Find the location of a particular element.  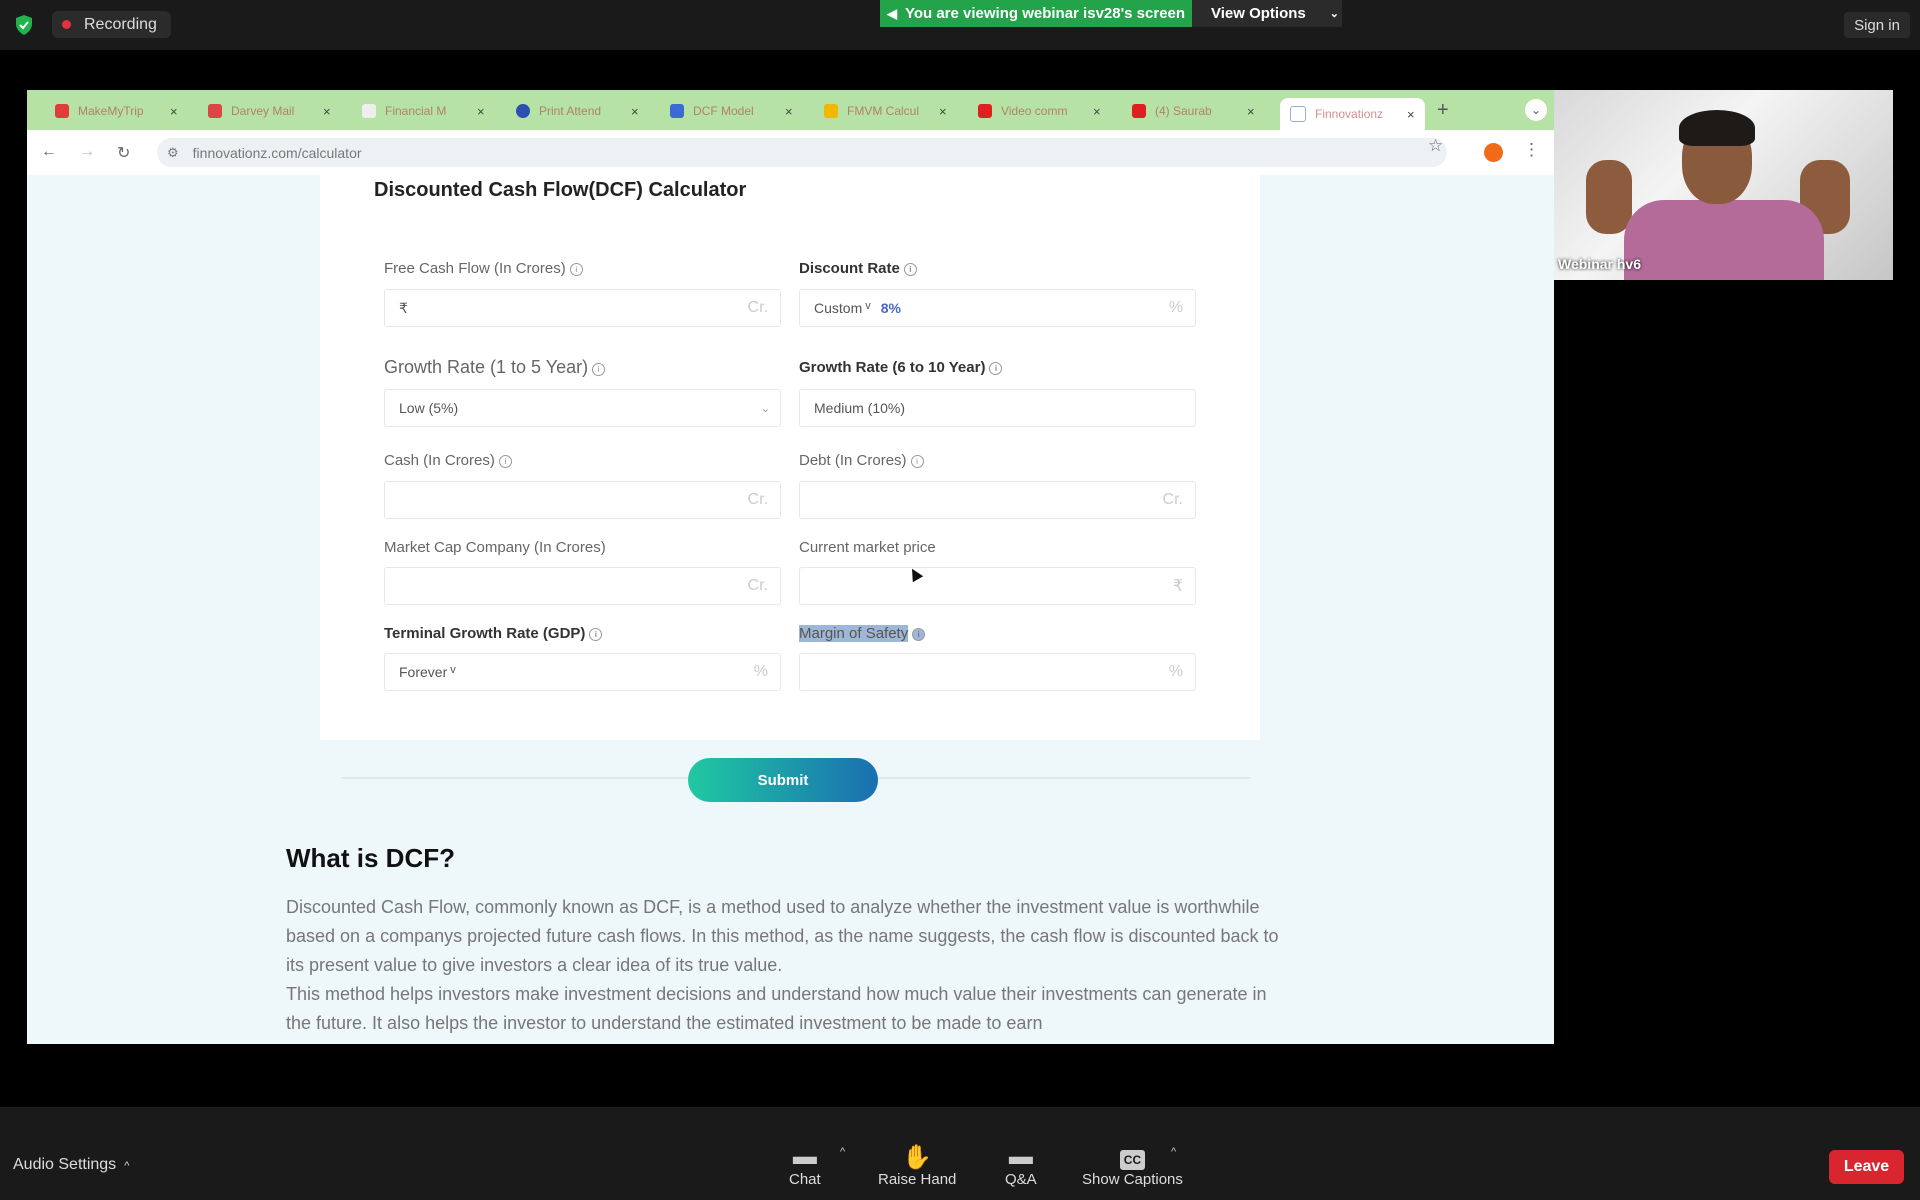

tab-label: (4) Saurab is located at coordinates (1183, 111).